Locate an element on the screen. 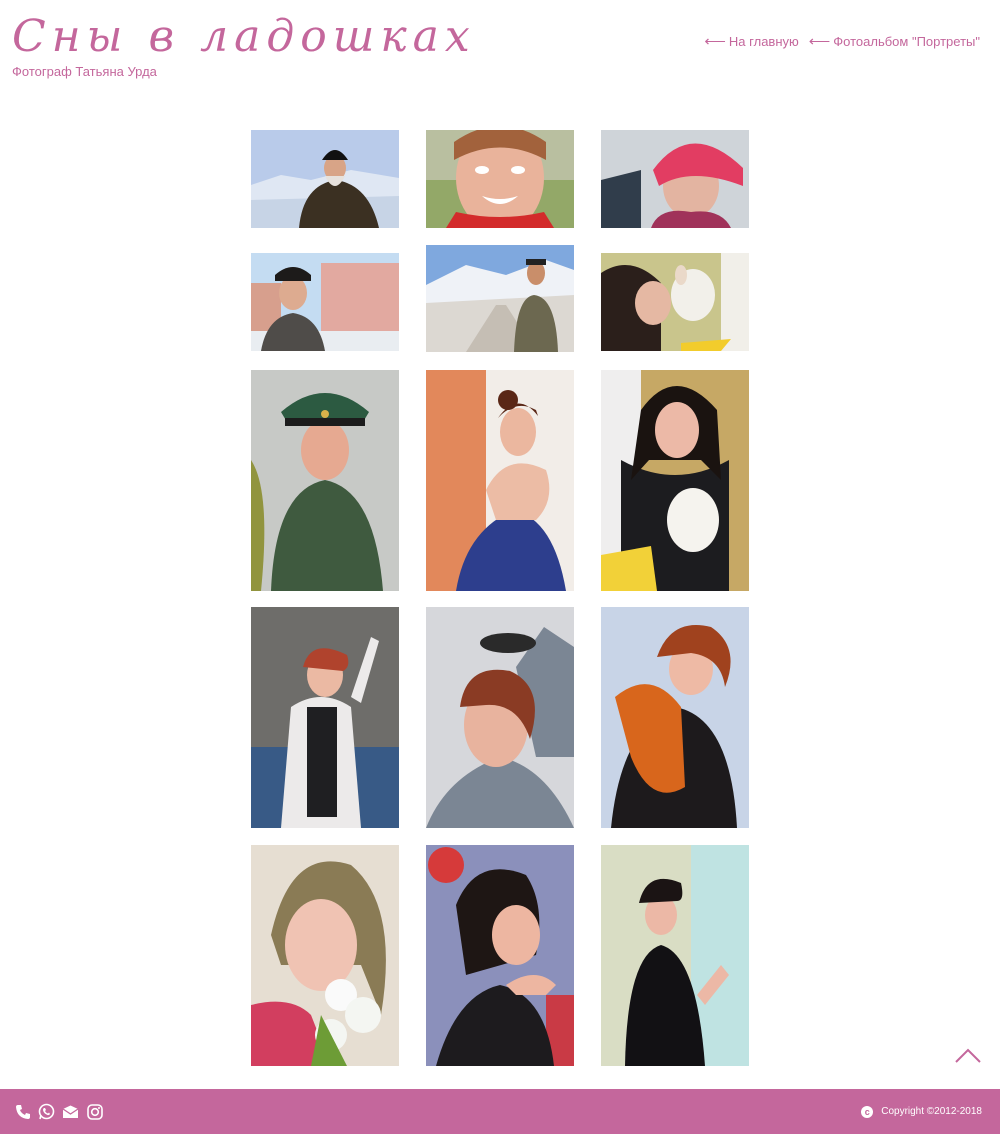 Image resolution: width=1000 pixels, height=1134 pixels. site-subtitle: Фотограф Татьяна Урда is located at coordinates (84, 71).